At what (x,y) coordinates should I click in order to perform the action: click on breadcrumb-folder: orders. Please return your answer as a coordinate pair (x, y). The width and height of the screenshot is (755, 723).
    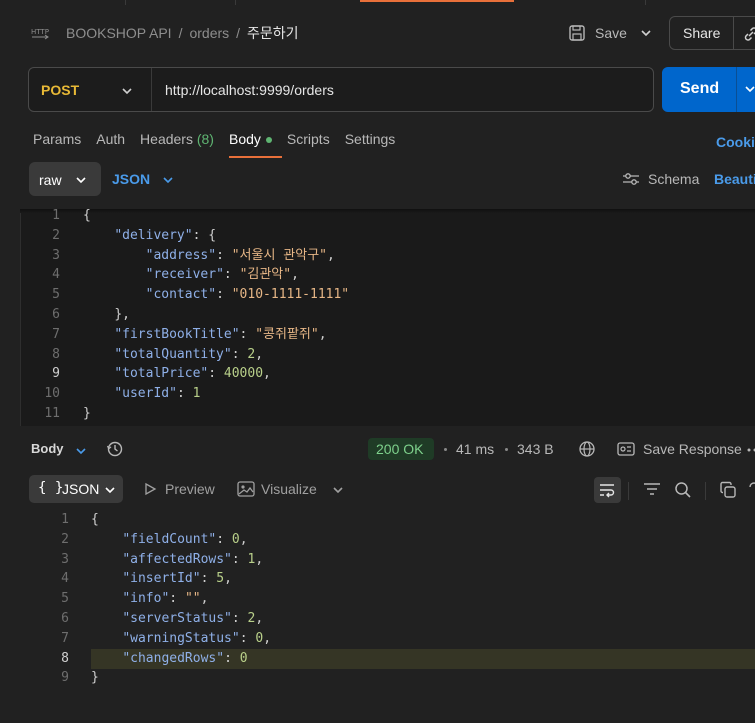
    Looking at the image, I should click on (209, 33).